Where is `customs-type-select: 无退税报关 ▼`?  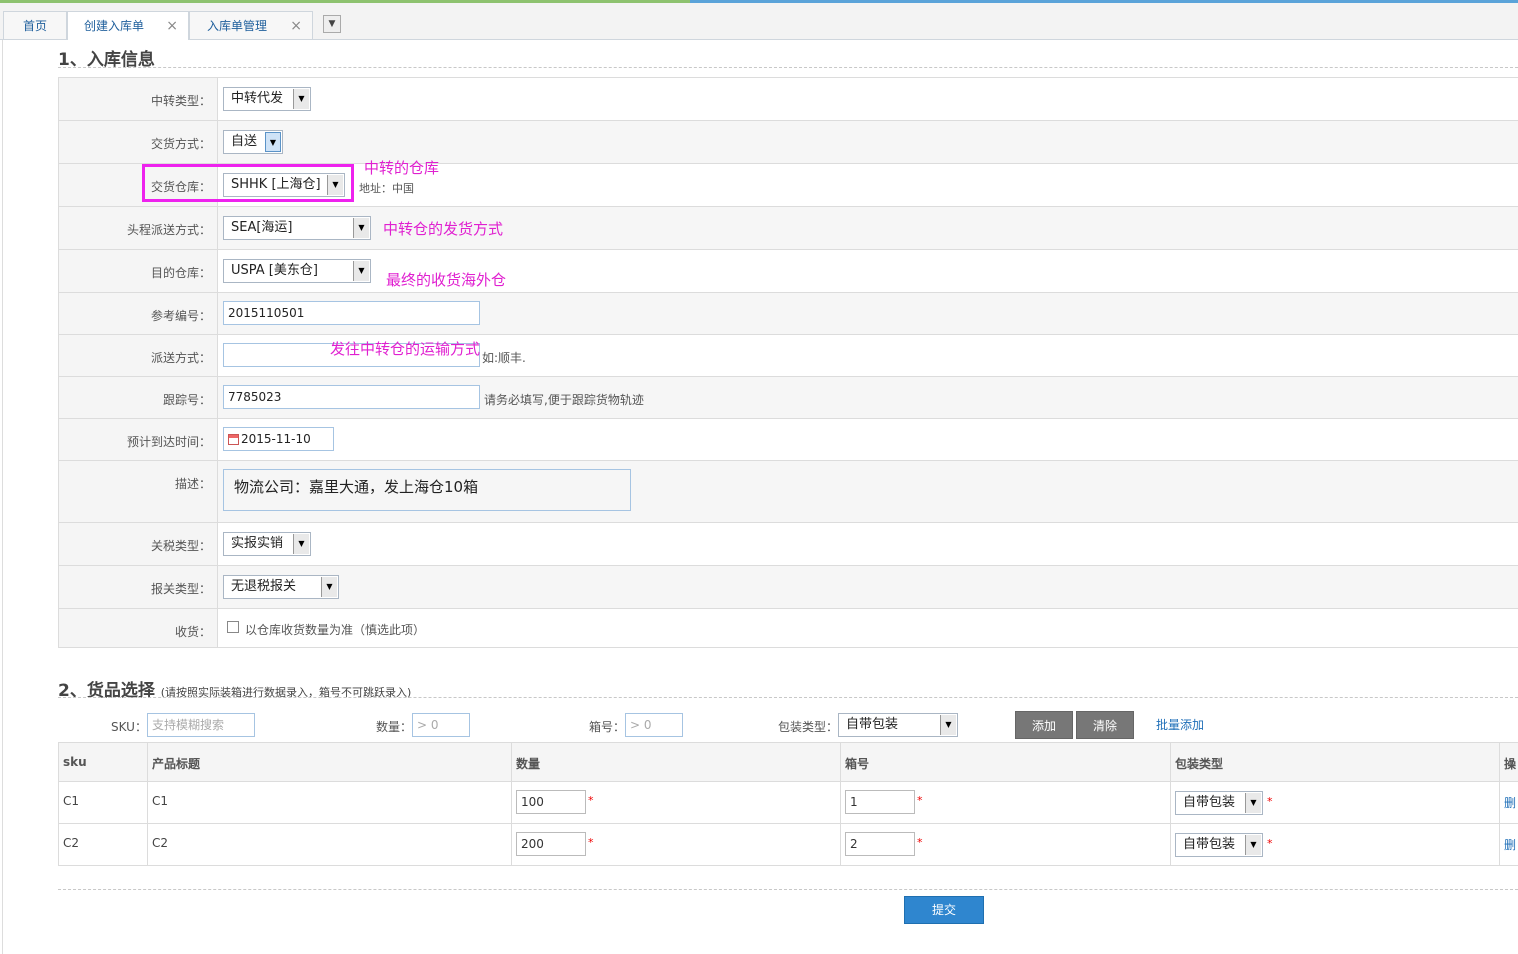 customs-type-select: 无退税报关 ▼ is located at coordinates (281, 587).